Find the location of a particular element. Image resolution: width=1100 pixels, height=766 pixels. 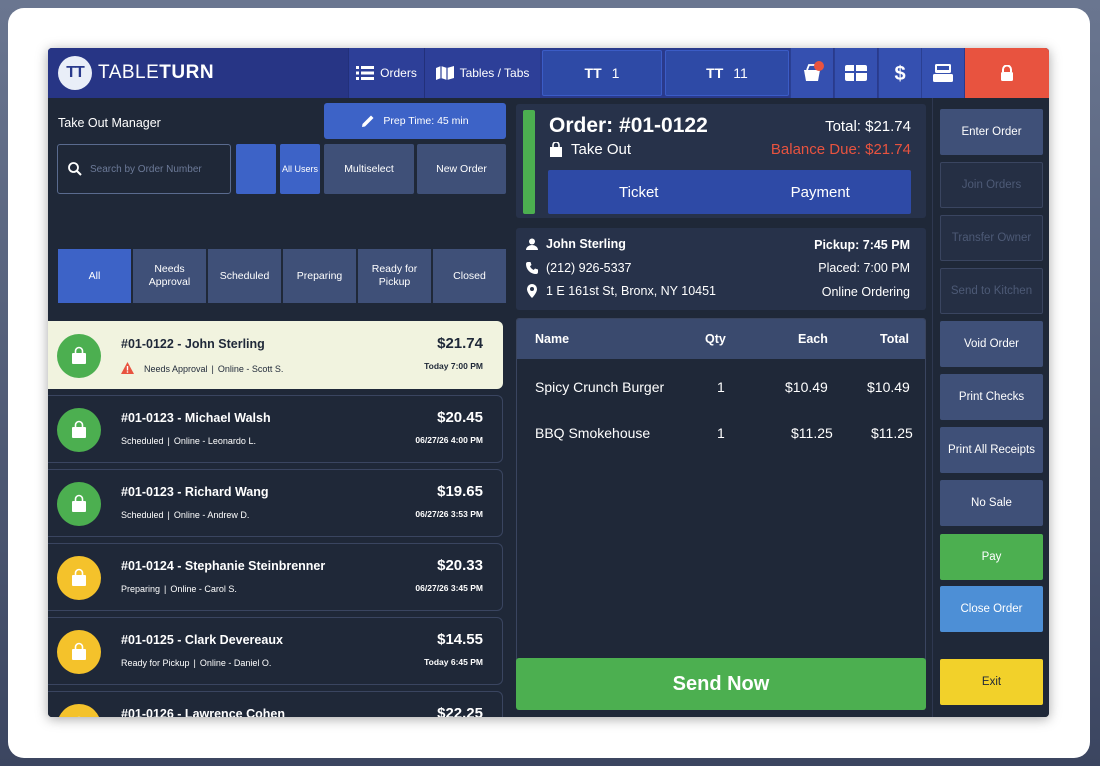

lock-button is located at coordinates (1007, 73).